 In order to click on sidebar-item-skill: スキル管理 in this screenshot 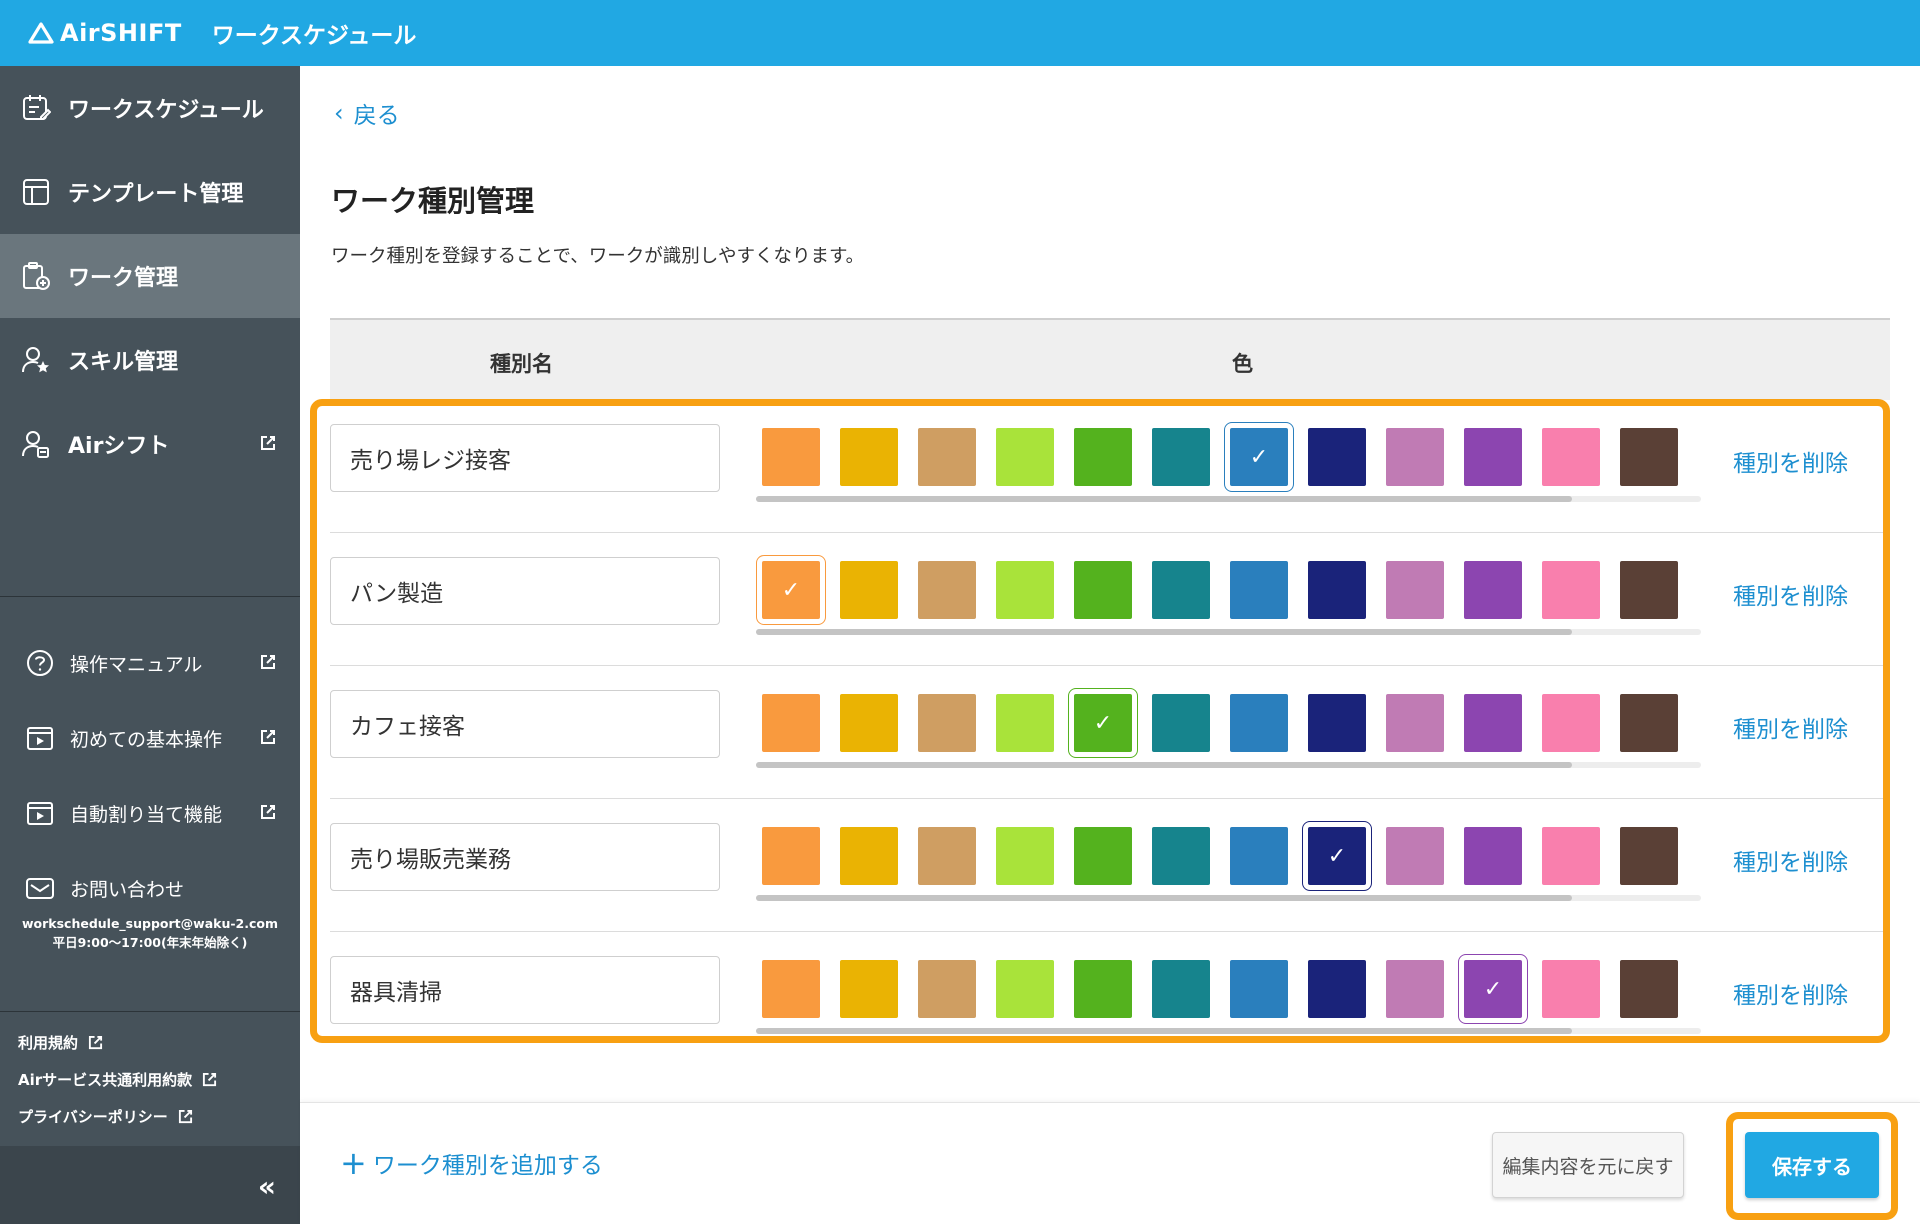, I will do `click(150, 360)`.